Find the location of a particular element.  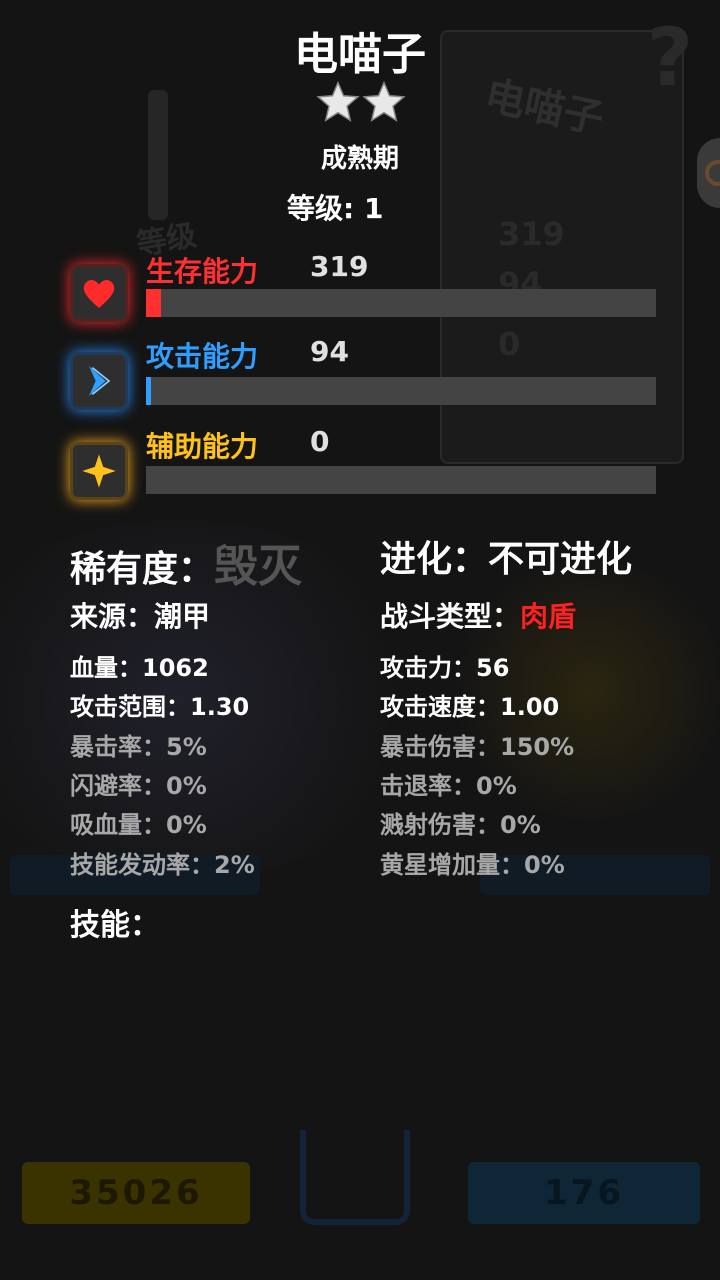

sparkle-star-icon is located at coordinates (99, 471).